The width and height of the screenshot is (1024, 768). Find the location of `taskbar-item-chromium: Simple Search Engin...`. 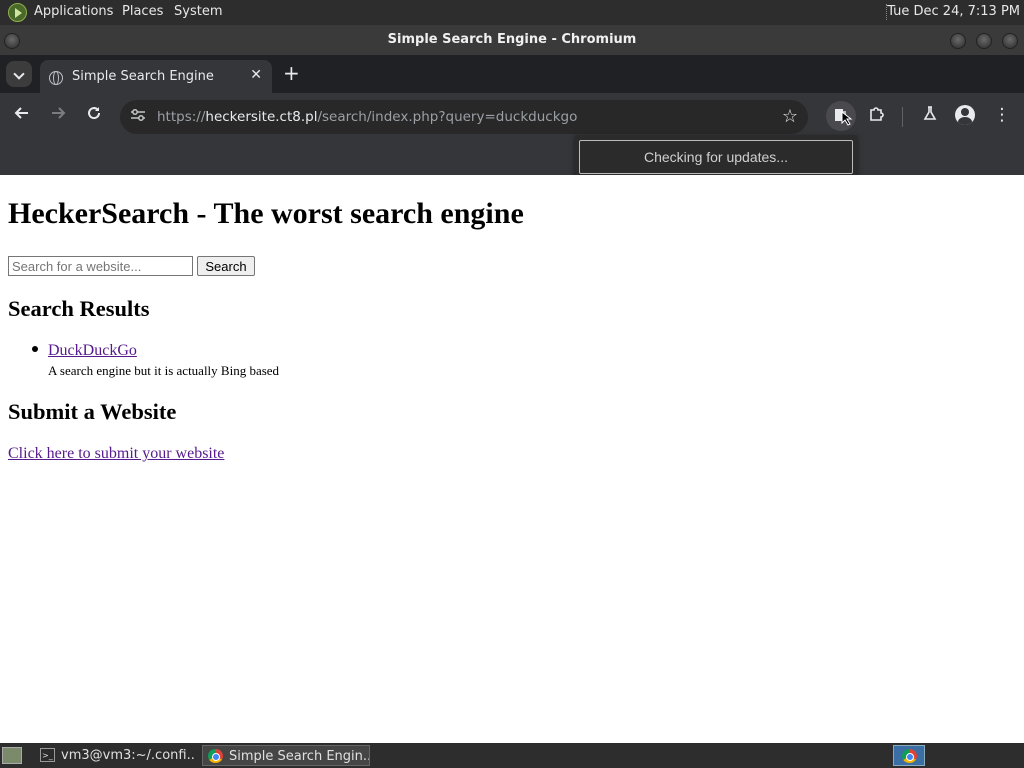

taskbar-item-chromium: Simple Search Engin... is located at coordinates (286, 755).